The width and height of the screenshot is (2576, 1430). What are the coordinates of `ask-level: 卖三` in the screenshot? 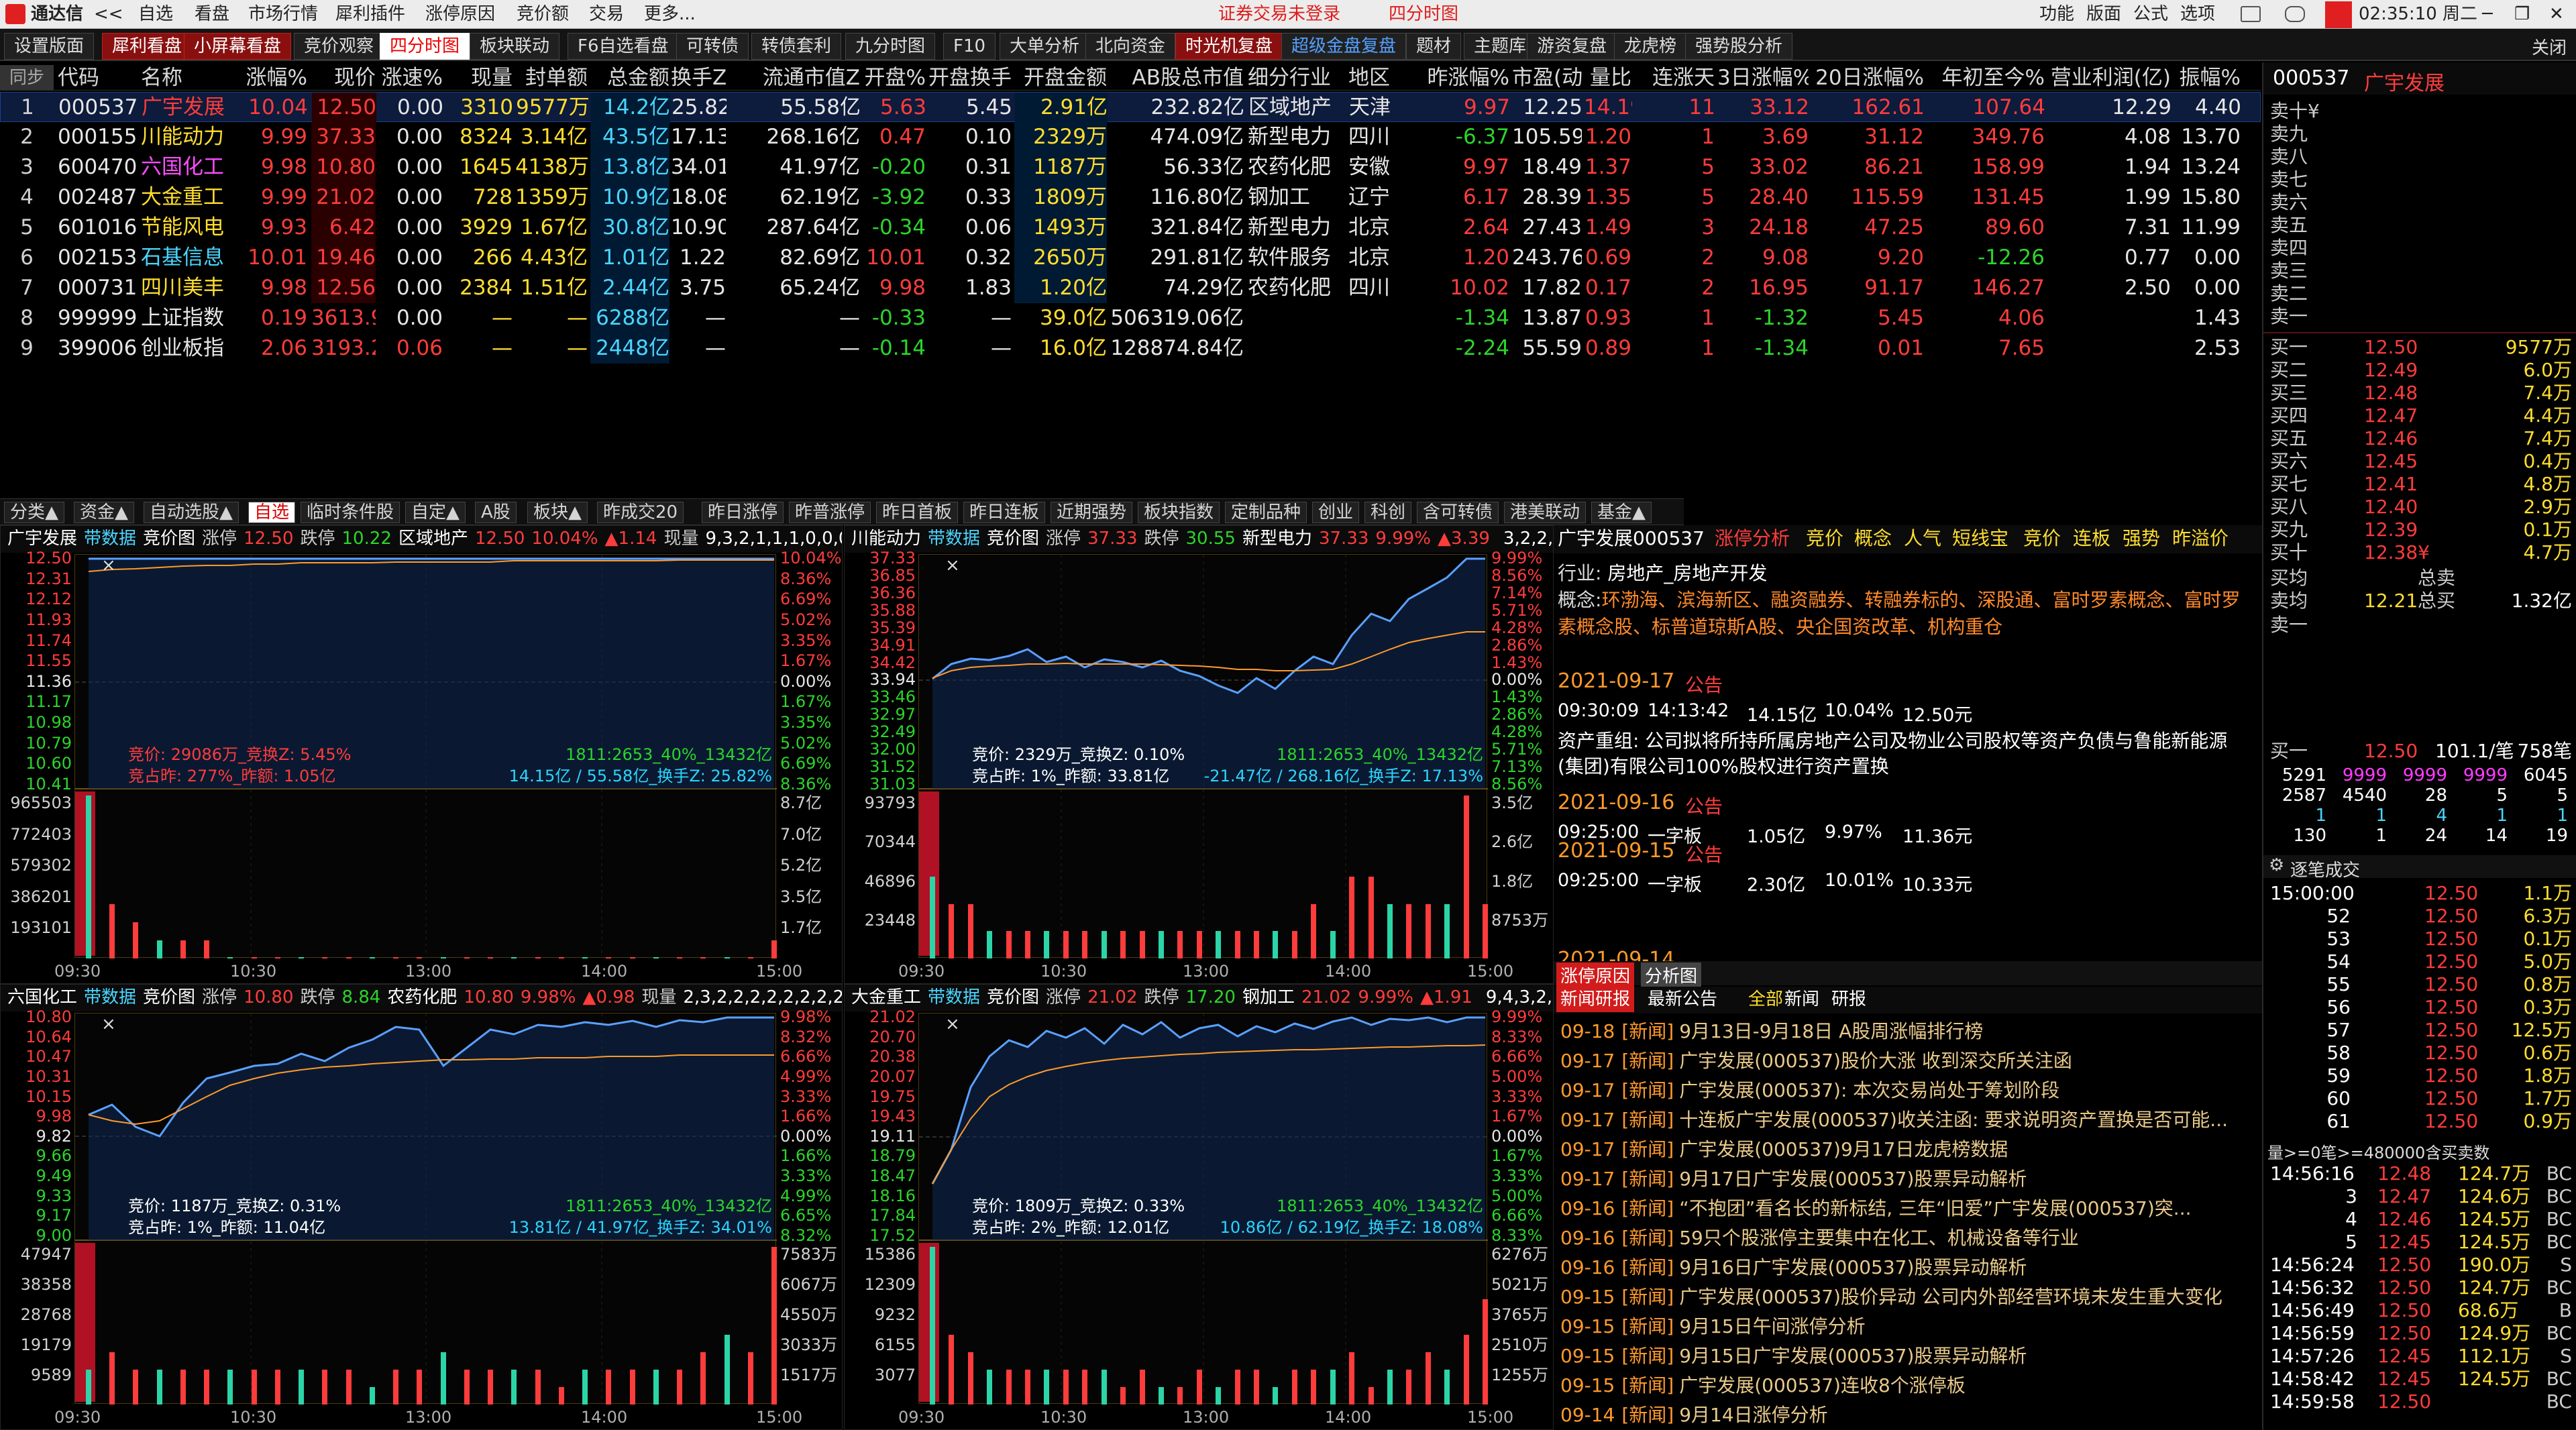 It's located at (2421, 271).